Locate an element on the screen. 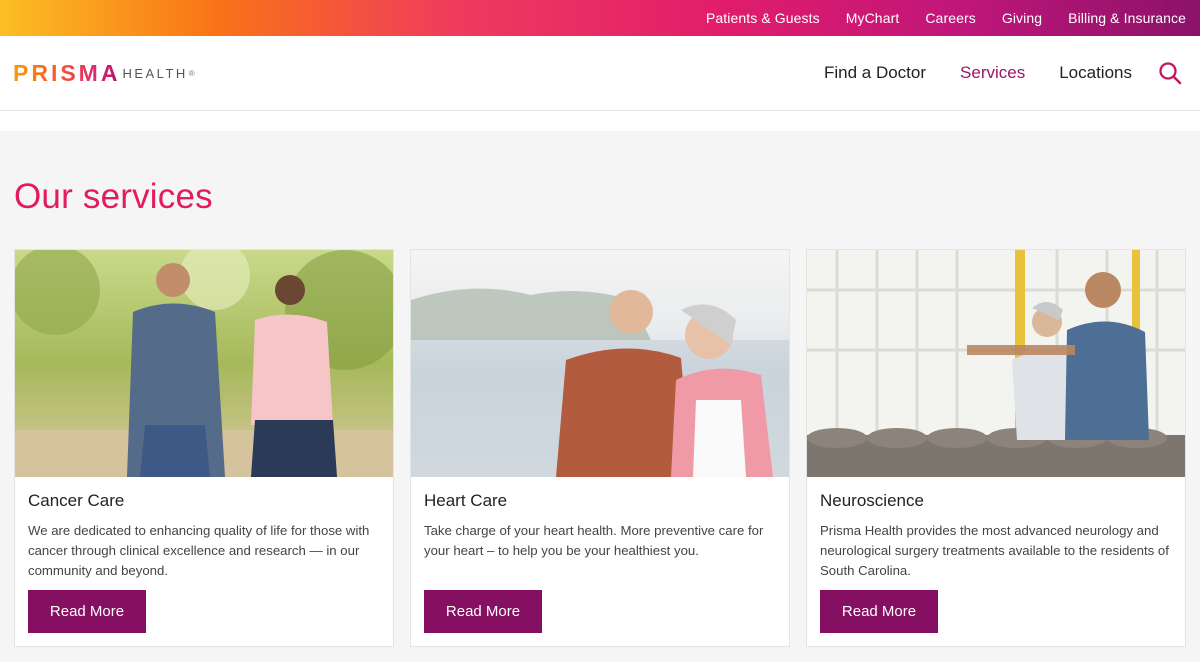  utility-link-patients-guests: Patients & Guests is located at coordinates (763, 18).